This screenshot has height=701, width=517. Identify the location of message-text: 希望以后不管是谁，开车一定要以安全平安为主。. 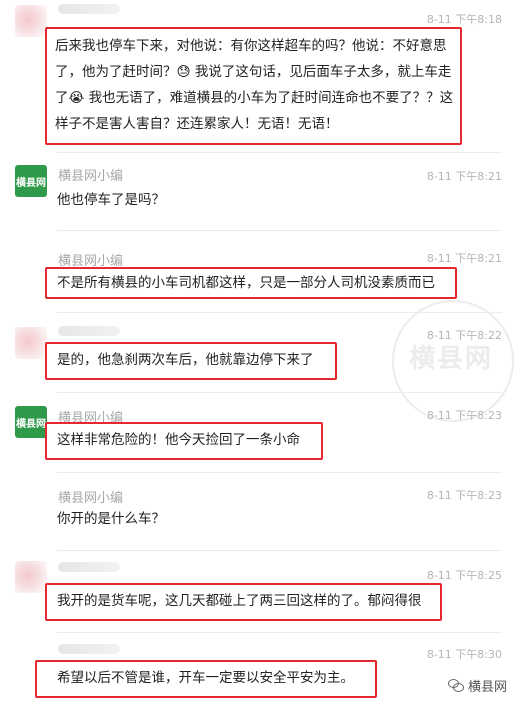
(205, 678).